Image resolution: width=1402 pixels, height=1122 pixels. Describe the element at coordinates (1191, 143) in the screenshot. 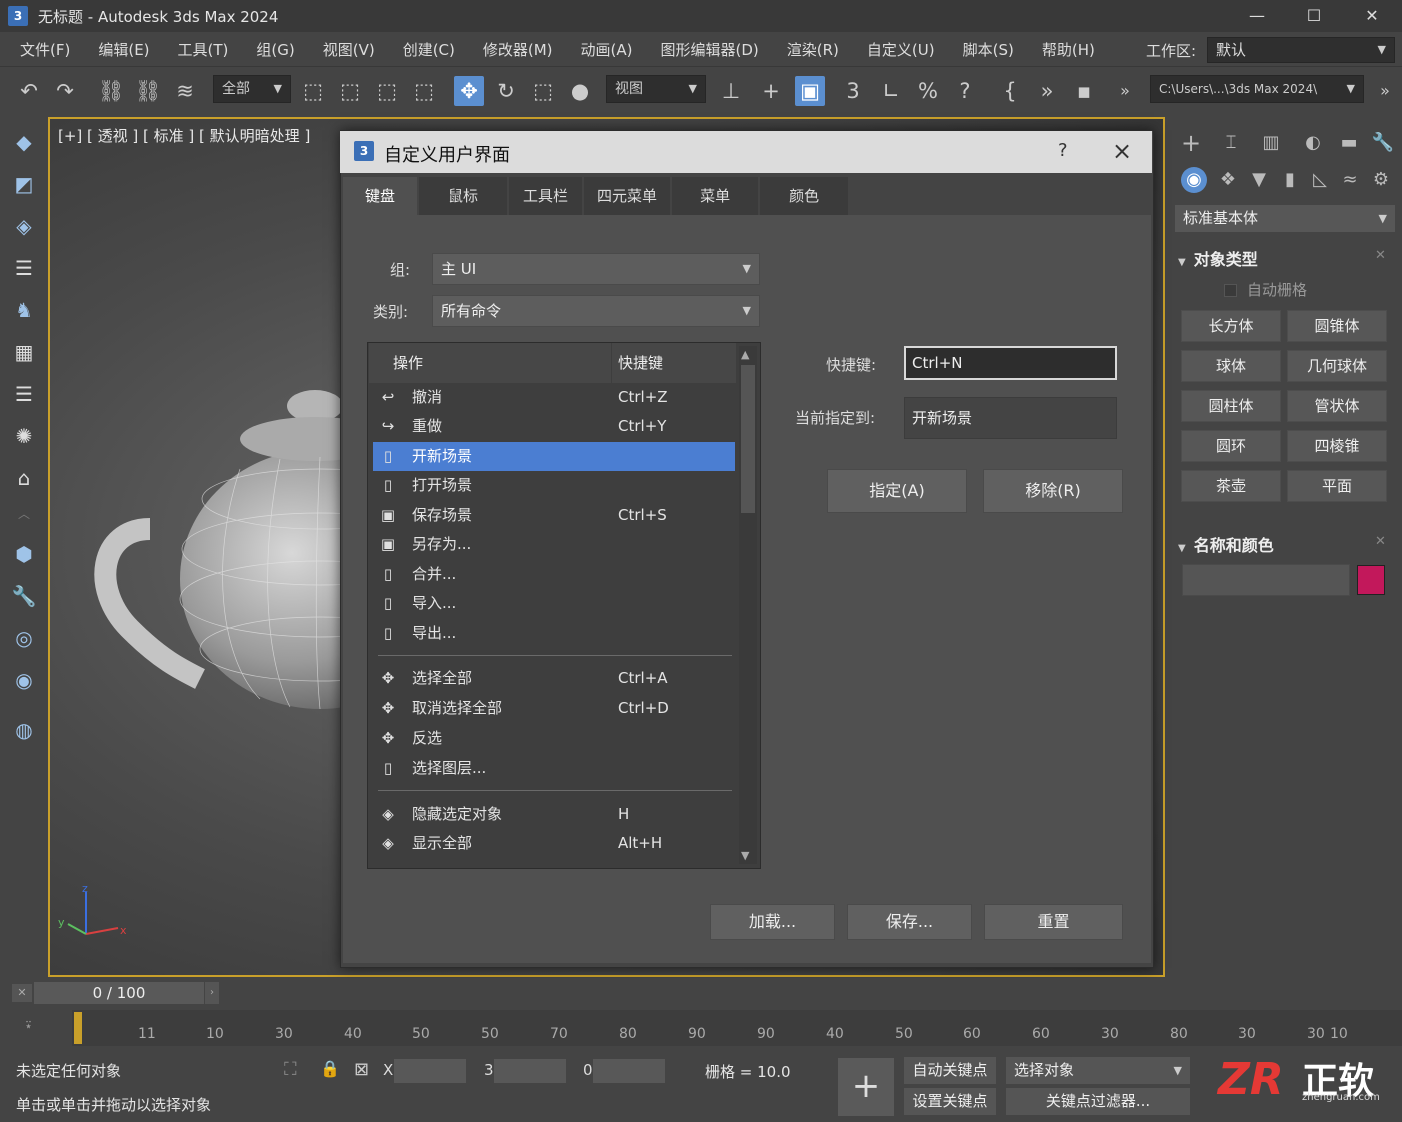

I see `create-tab-icon: +` at that location.